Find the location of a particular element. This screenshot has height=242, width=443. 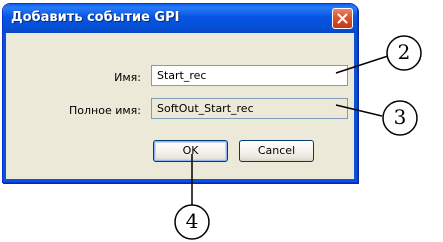

title-bar: Добавить событие GPI is located at coordinates (180, 18).